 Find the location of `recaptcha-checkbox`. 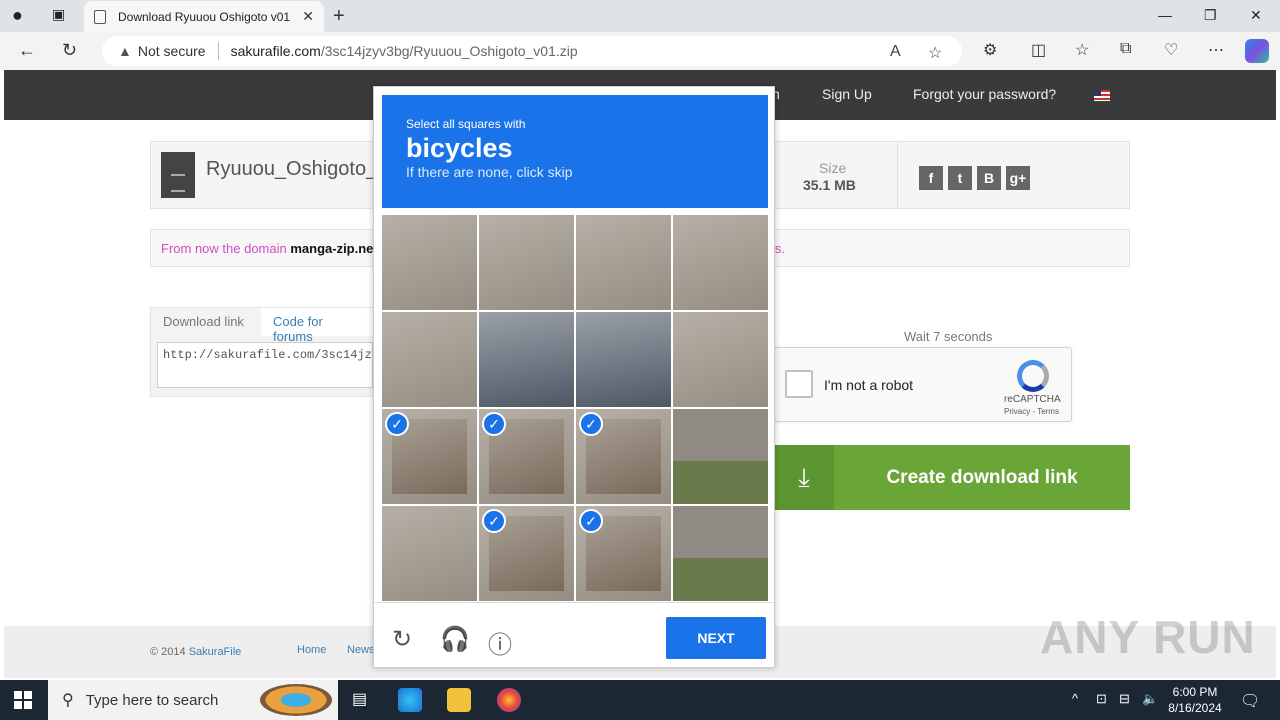

recaptcha-checkbox is located at coordinates (799, 384).